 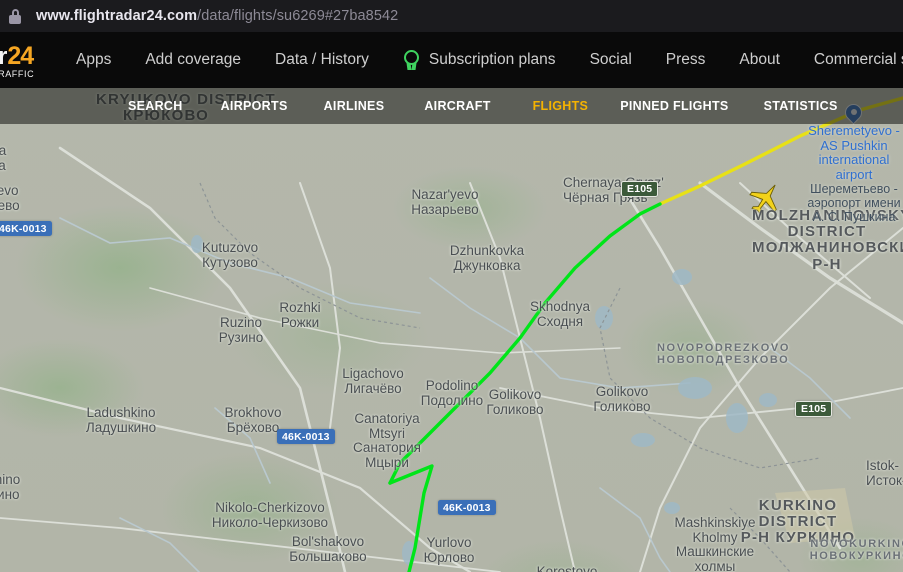 I want to click on nav-item-add-coverage: Add coverage, so click(x=193, y=60).